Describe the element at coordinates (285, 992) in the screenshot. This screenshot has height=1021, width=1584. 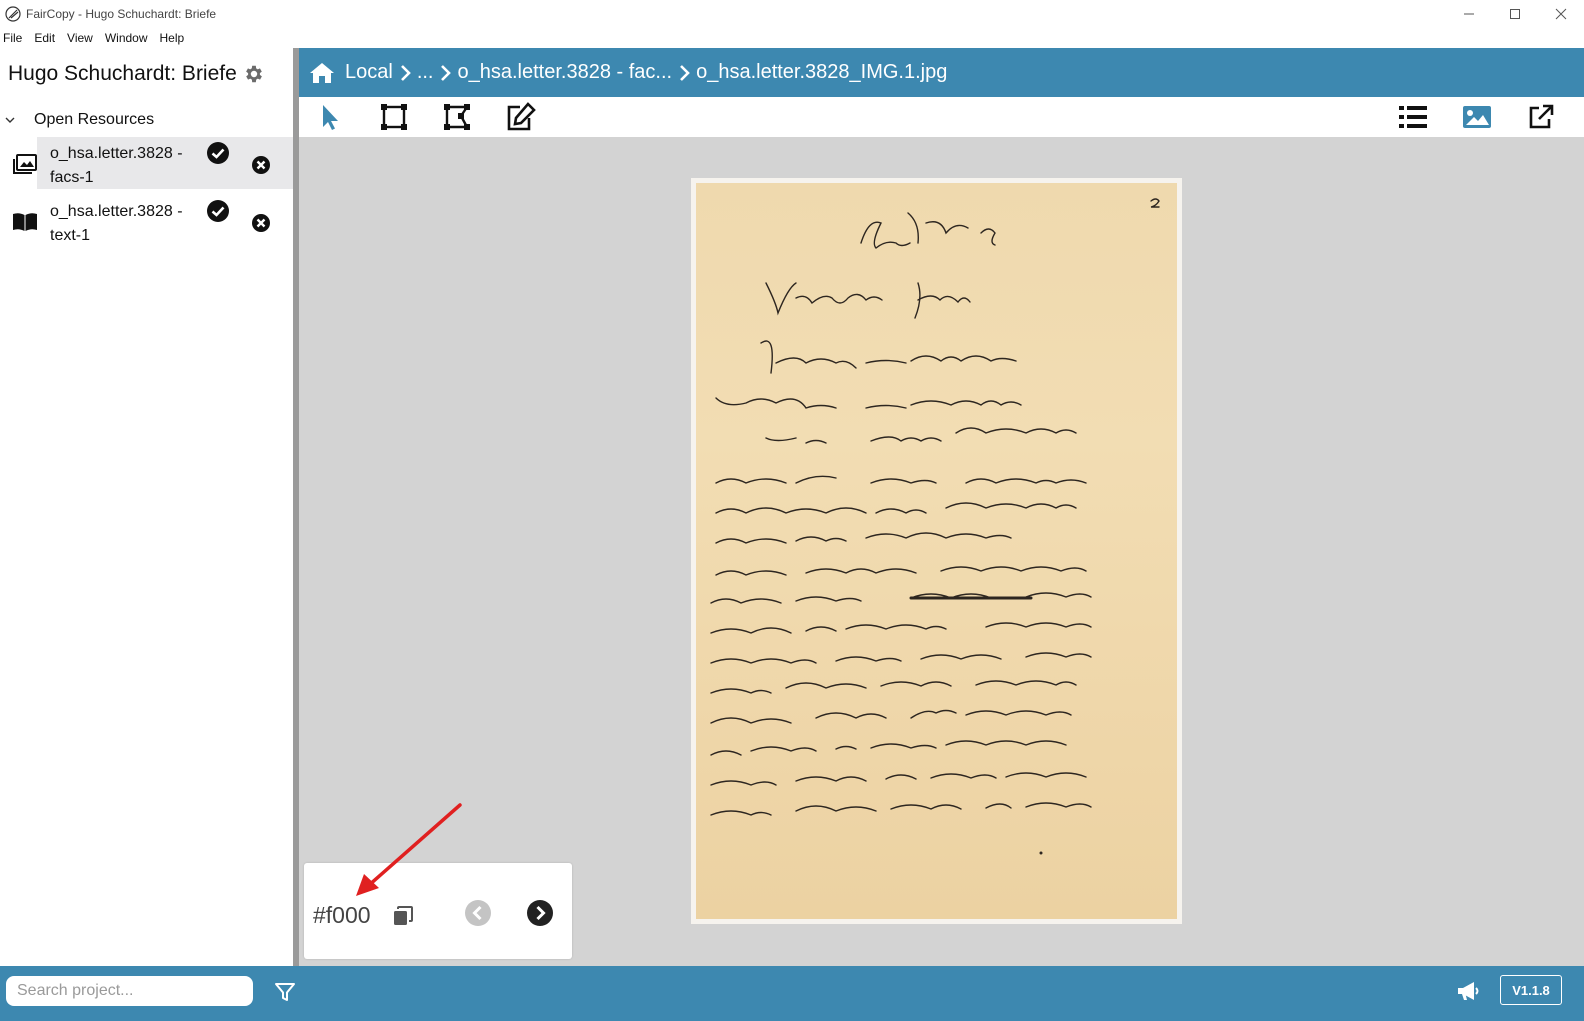
I see `filter-icon` at that location.